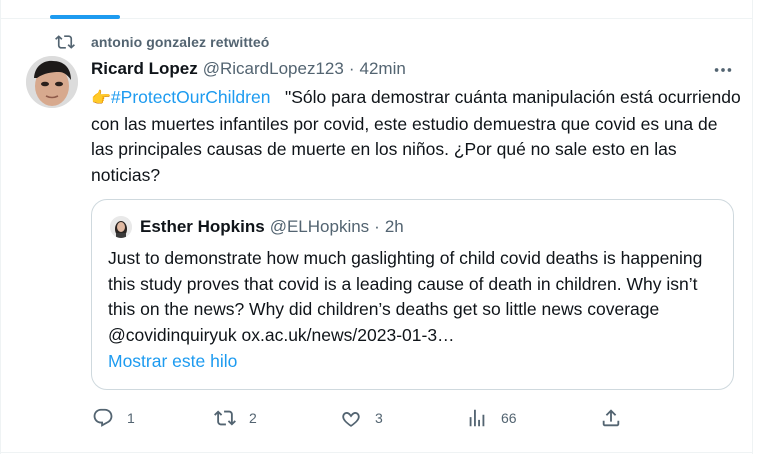 The height and width of the screenshot is (454, 780). What do you see at coordinates (144, 69) in the screenshot?
I see `author-name: Ricard Lopez` at bounding box center [144, 69].